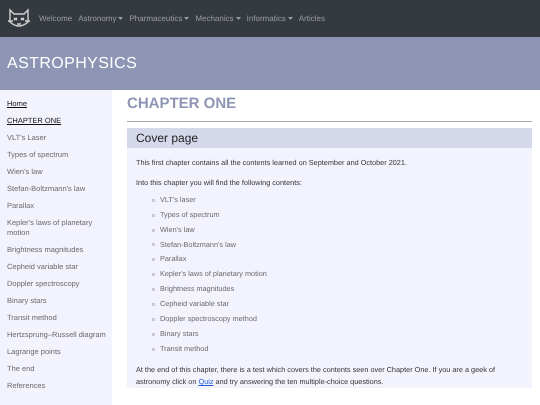 The height and width of the screenshot is (405, 540). Describe the element at coordinates (182, 104) in the screenshot. I see `chapter-heading: CHAPTER ONE` at that location.